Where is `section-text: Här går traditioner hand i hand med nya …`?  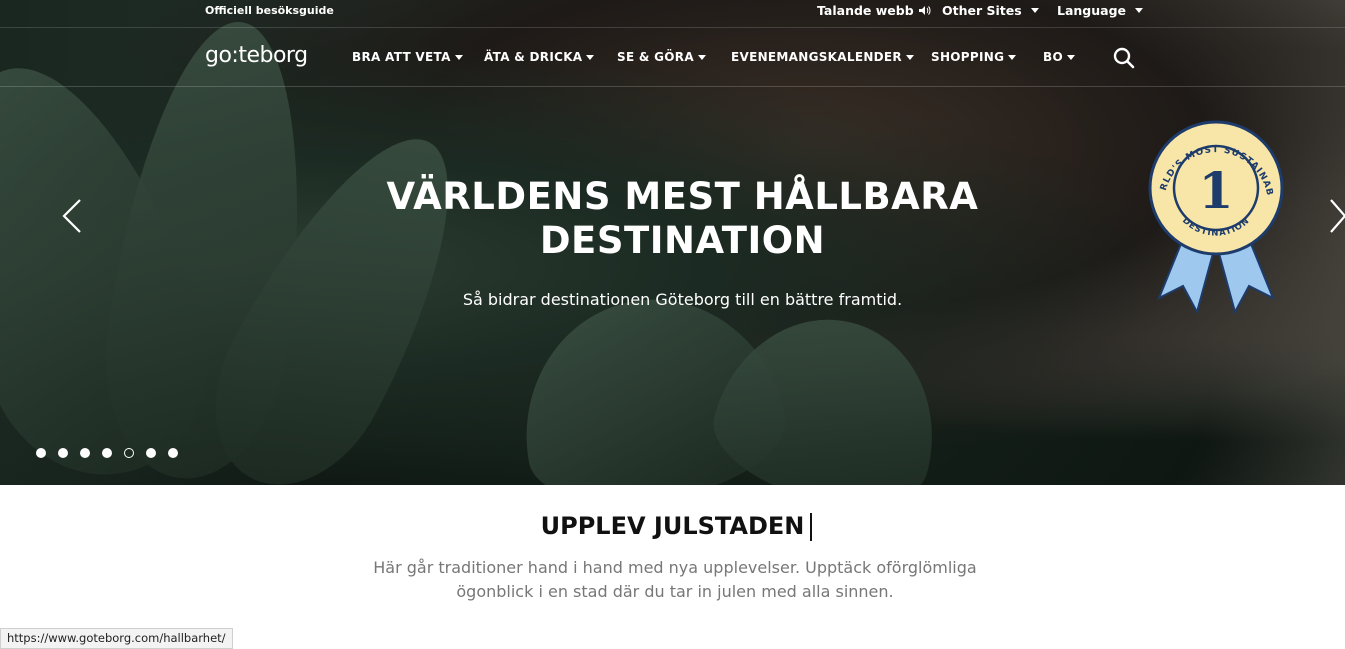
section-text: Här går traditioner hand i hand med nya … is located at coordinates (675, 579).